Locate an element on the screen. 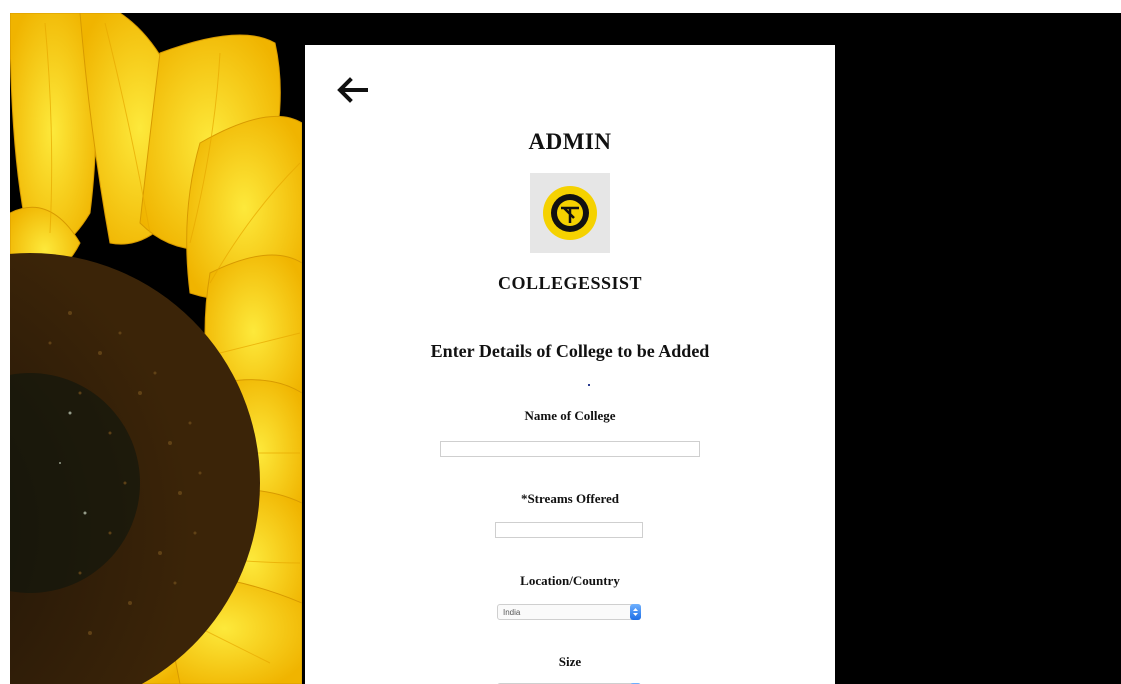 Image resolution: width=1121 pixels, height=684 pixels. college-name-input is located at coordinates (570, 449).